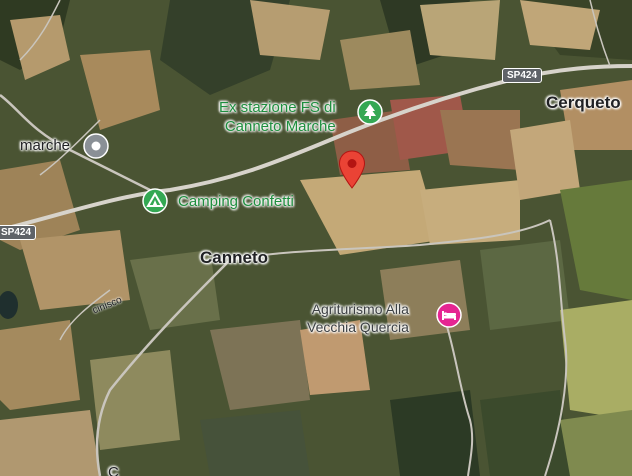 Image resolution: width=632 pixels, height=476 pixels. I want to click on poi-agriturismo-line1: Agriturismo Alla, so click(360, 309).